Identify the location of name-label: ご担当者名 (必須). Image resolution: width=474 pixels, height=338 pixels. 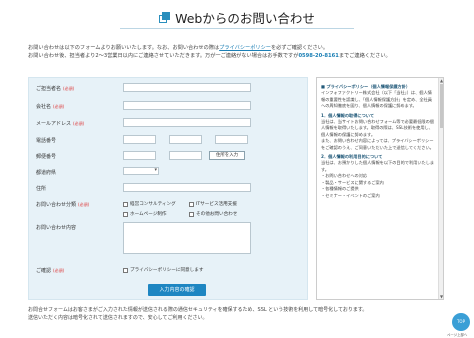
(55, 89).